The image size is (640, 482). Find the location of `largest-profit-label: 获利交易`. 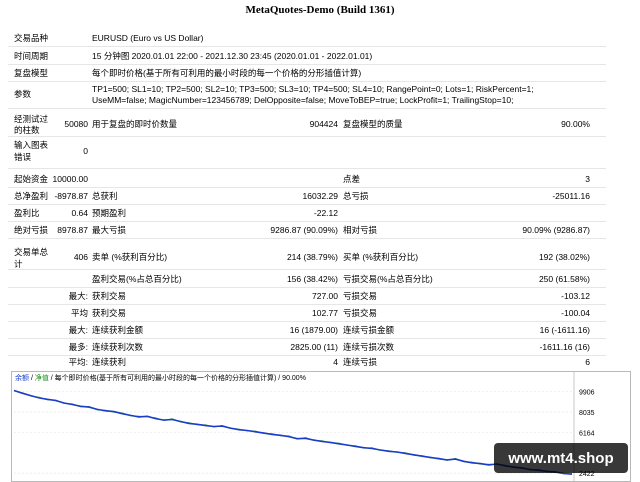

largest-profit-label: 获利交易 is located at coordinates (109, 296).